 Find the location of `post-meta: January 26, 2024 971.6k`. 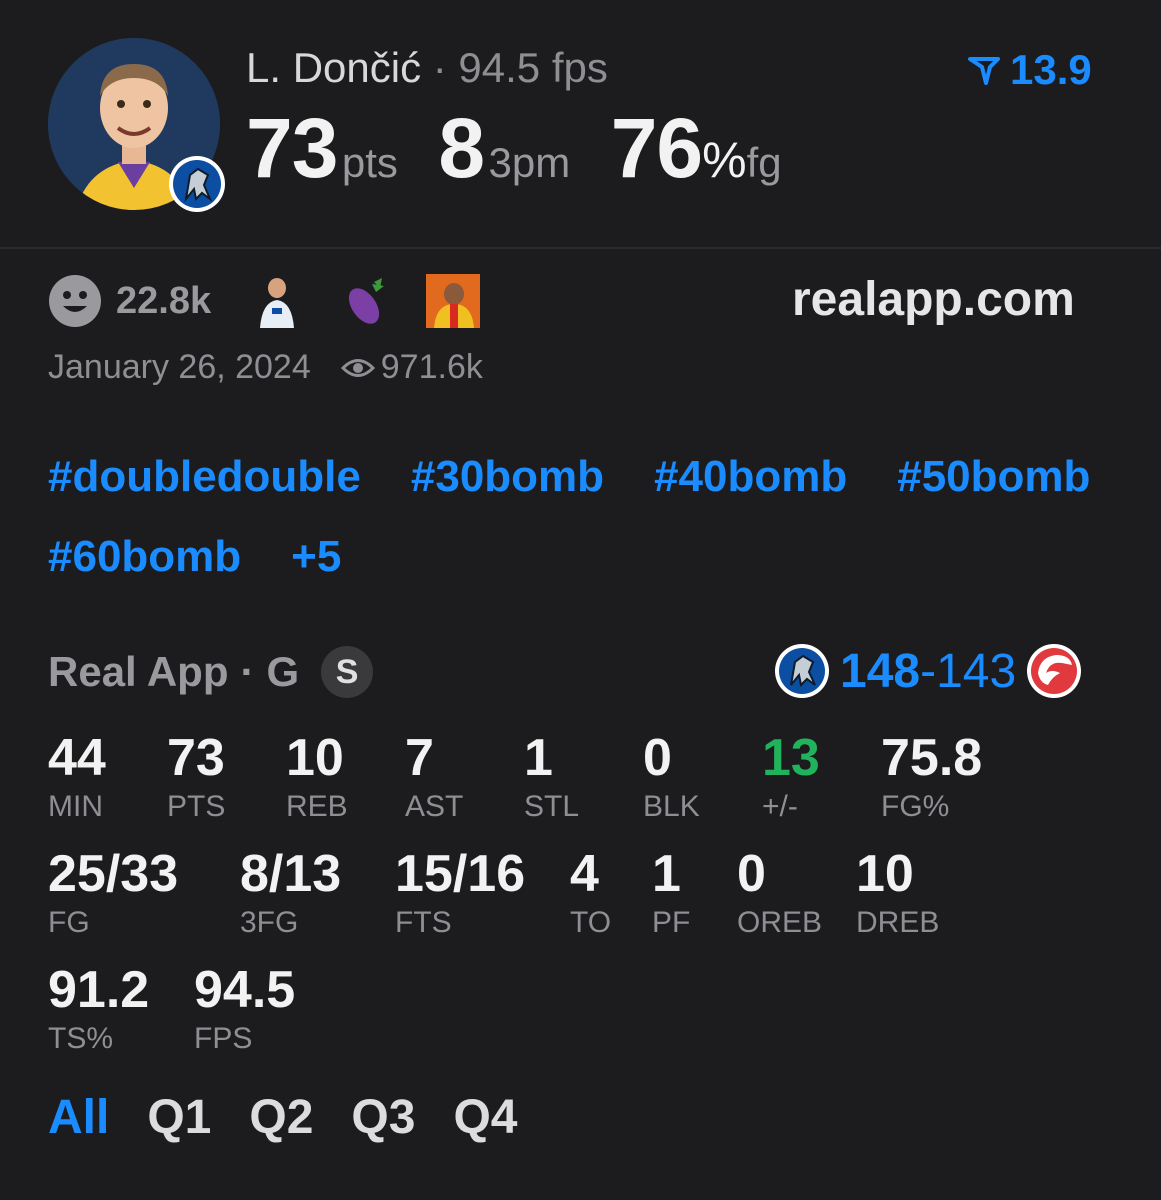

post-meta: January 26, 2024 971.6k is located at coordinates (265, 367).